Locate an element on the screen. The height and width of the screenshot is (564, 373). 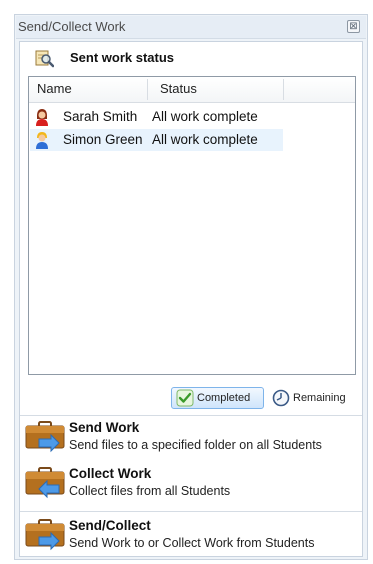
list-row-sarah-smith: Sarah Smith All work complete is located at coordinates (156, 117).